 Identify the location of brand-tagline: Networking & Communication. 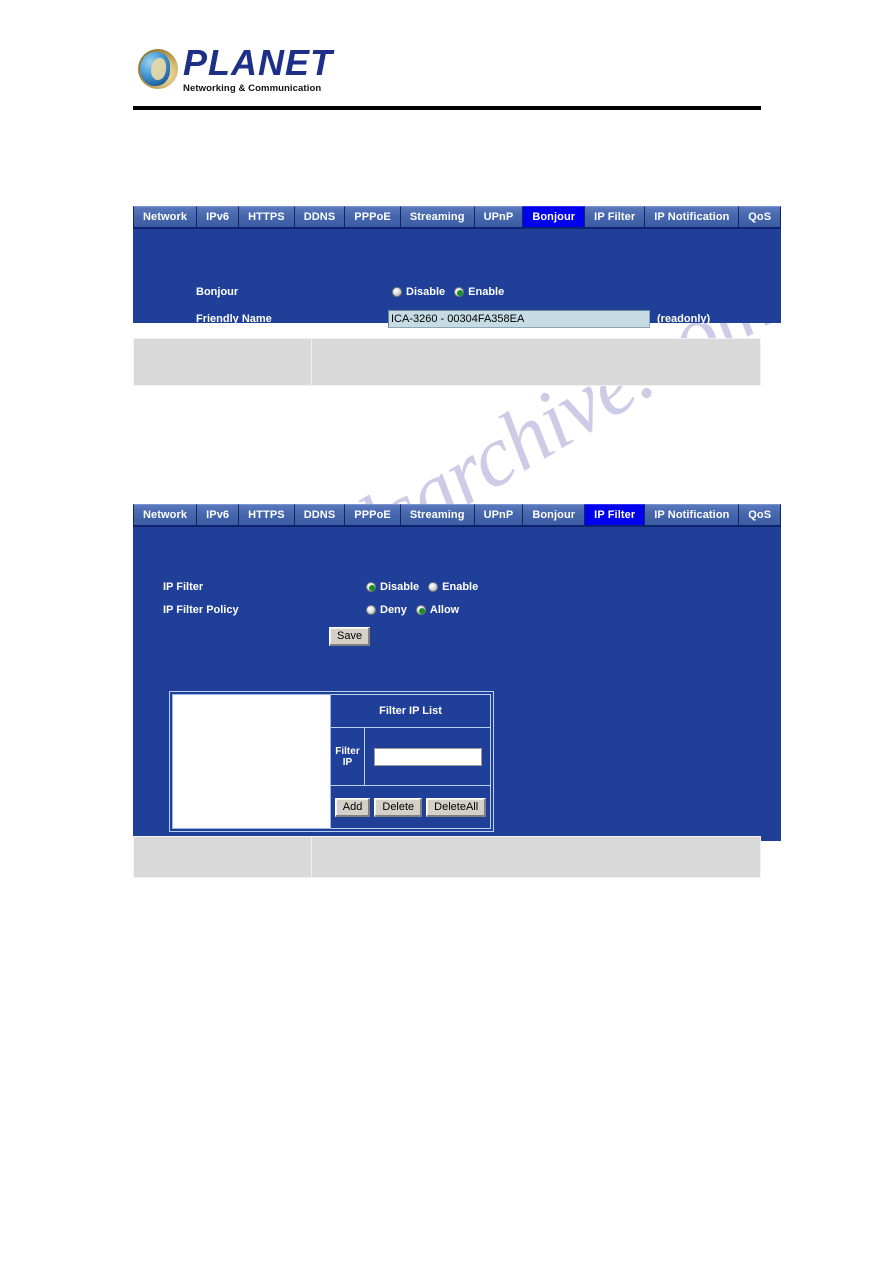
(252, 88).